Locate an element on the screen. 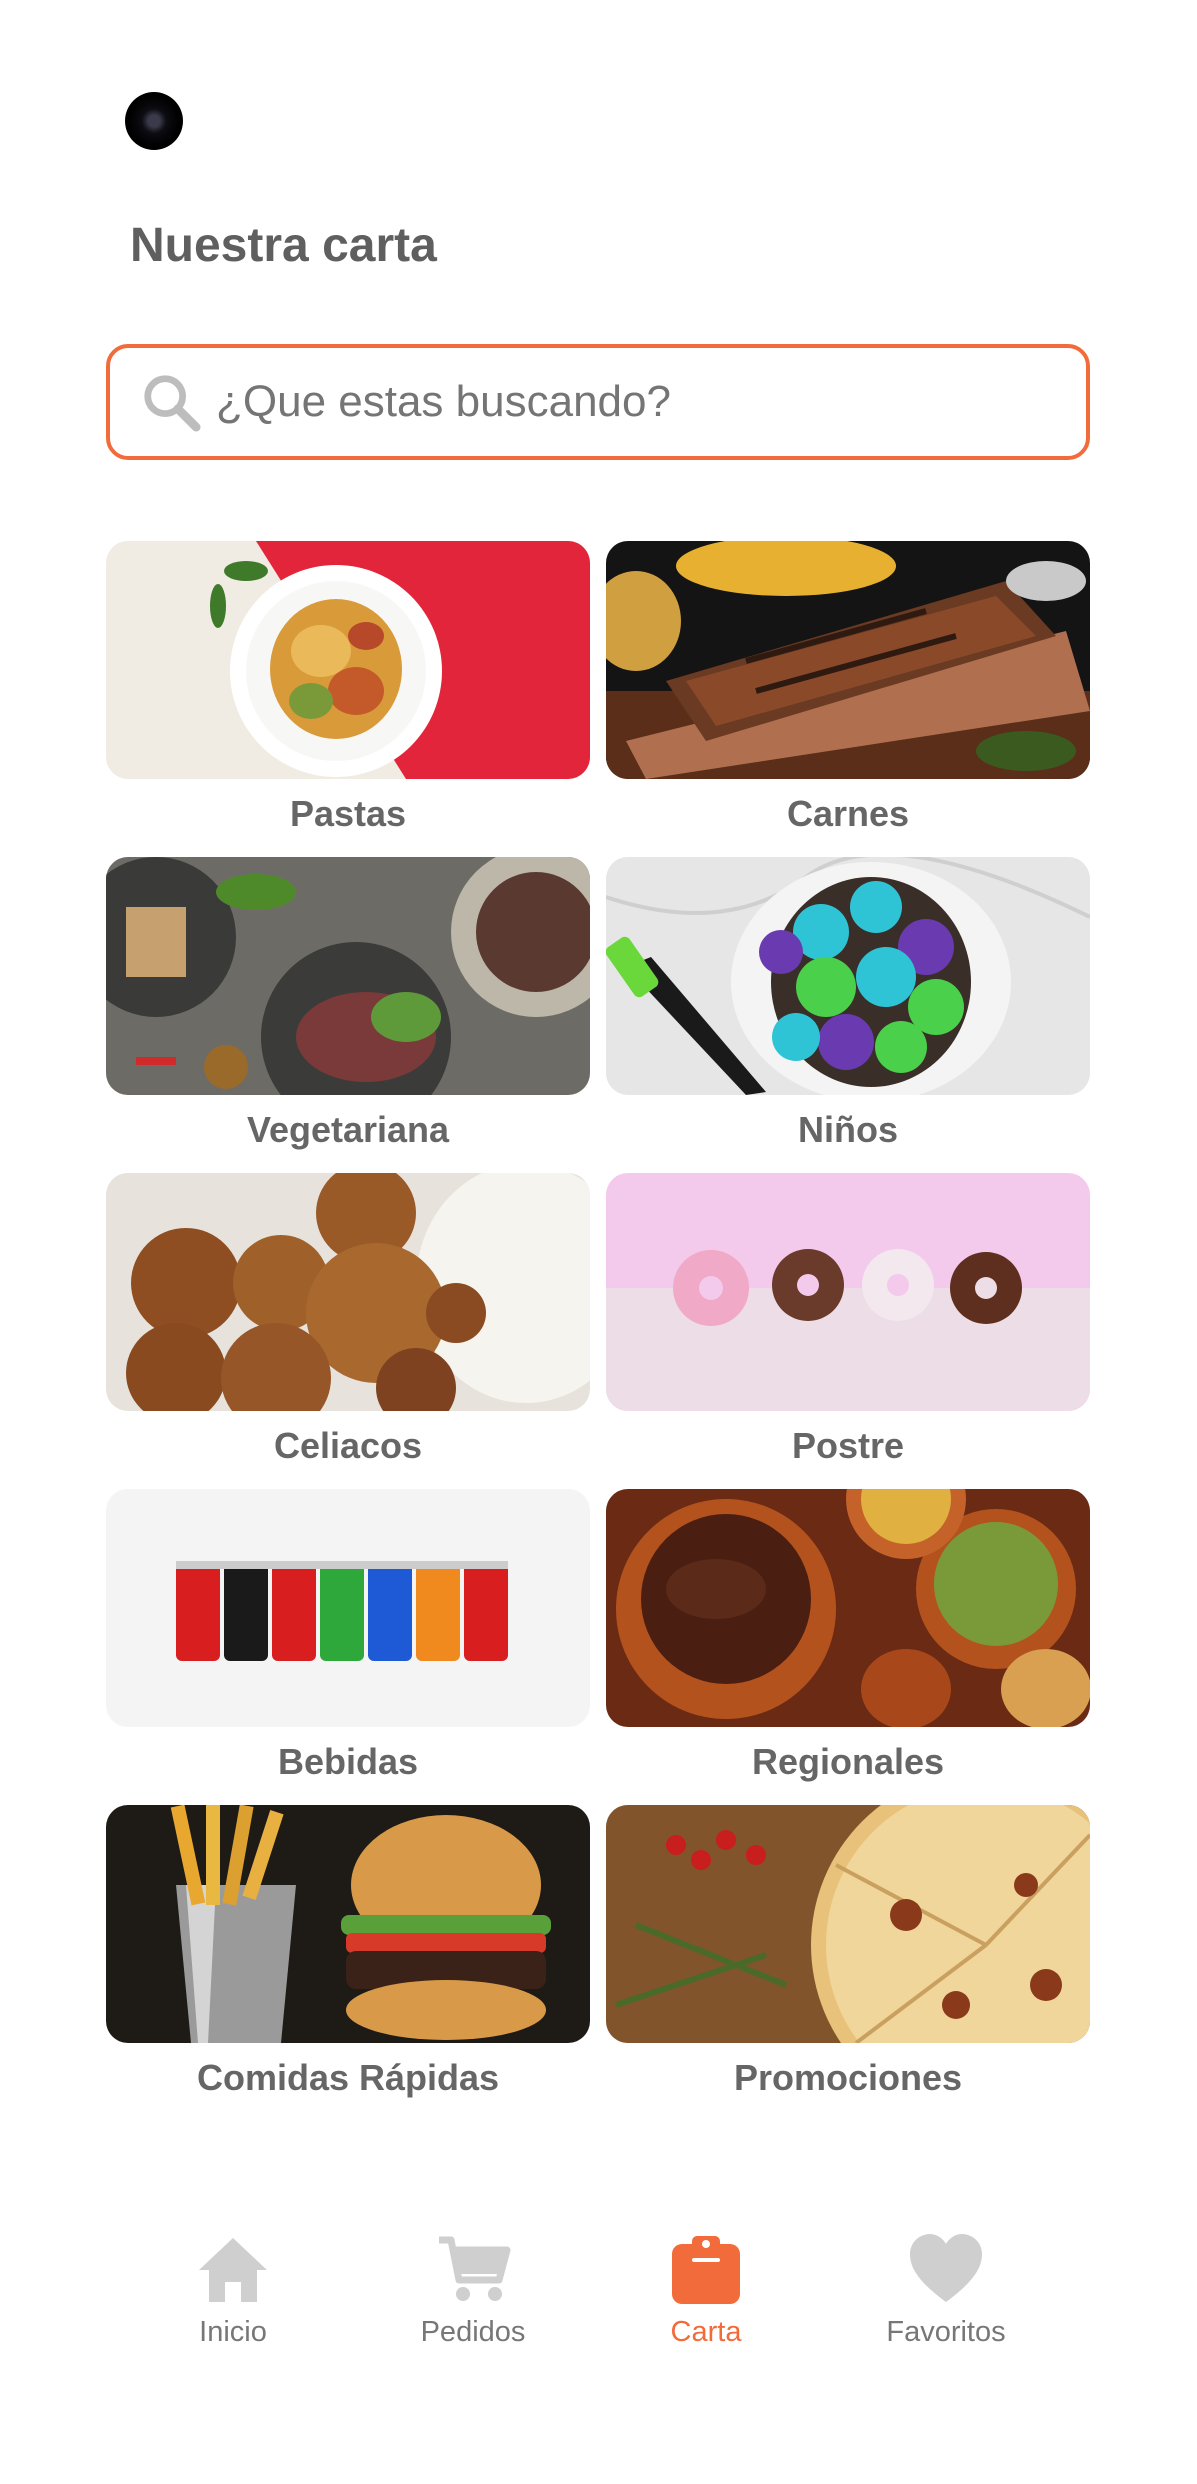 This screenshot has width=1197, height=2484. celiacos-image is located at coordinates (348, 1292).